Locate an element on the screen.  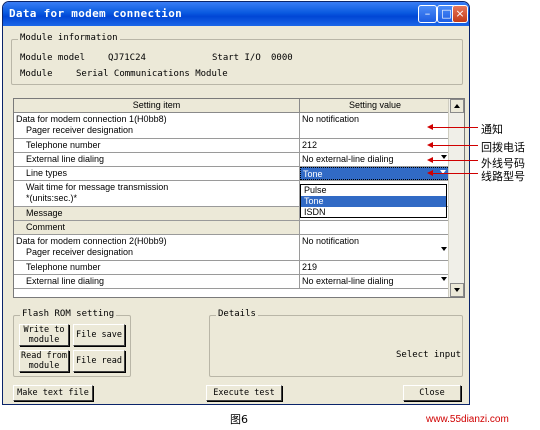
close-icon: × is located at coordinates (460, 14).